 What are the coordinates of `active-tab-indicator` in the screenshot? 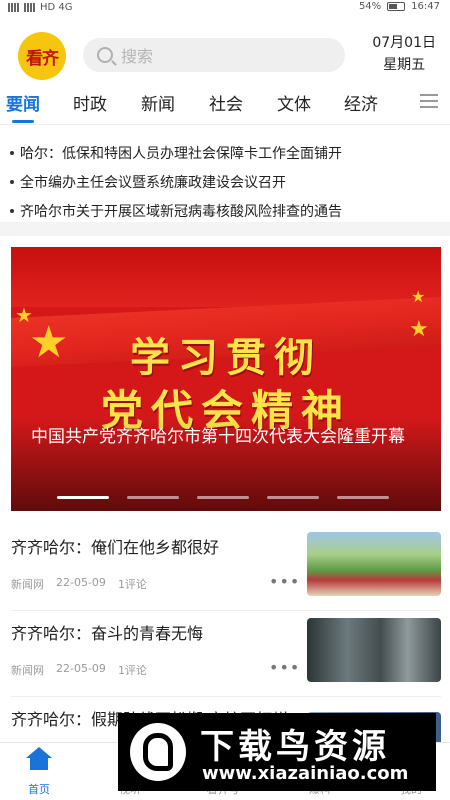 It's located at (23, 121).